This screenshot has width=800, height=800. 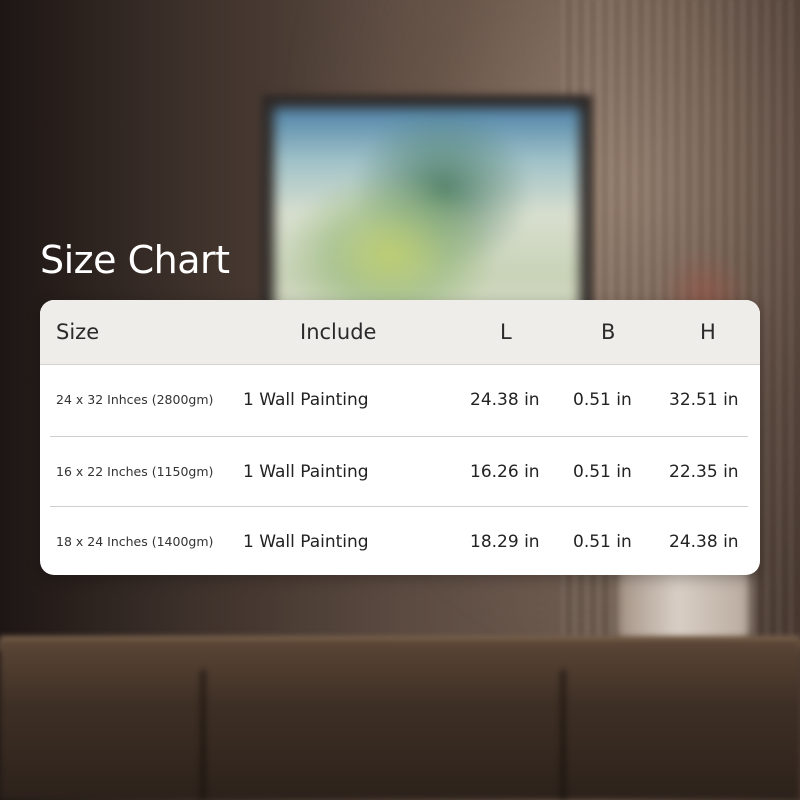 What do you see at coordinates (400, 332) in the screenshot?
I see `table-header-row: Size Include L B H` at bounding box center [400, 332].